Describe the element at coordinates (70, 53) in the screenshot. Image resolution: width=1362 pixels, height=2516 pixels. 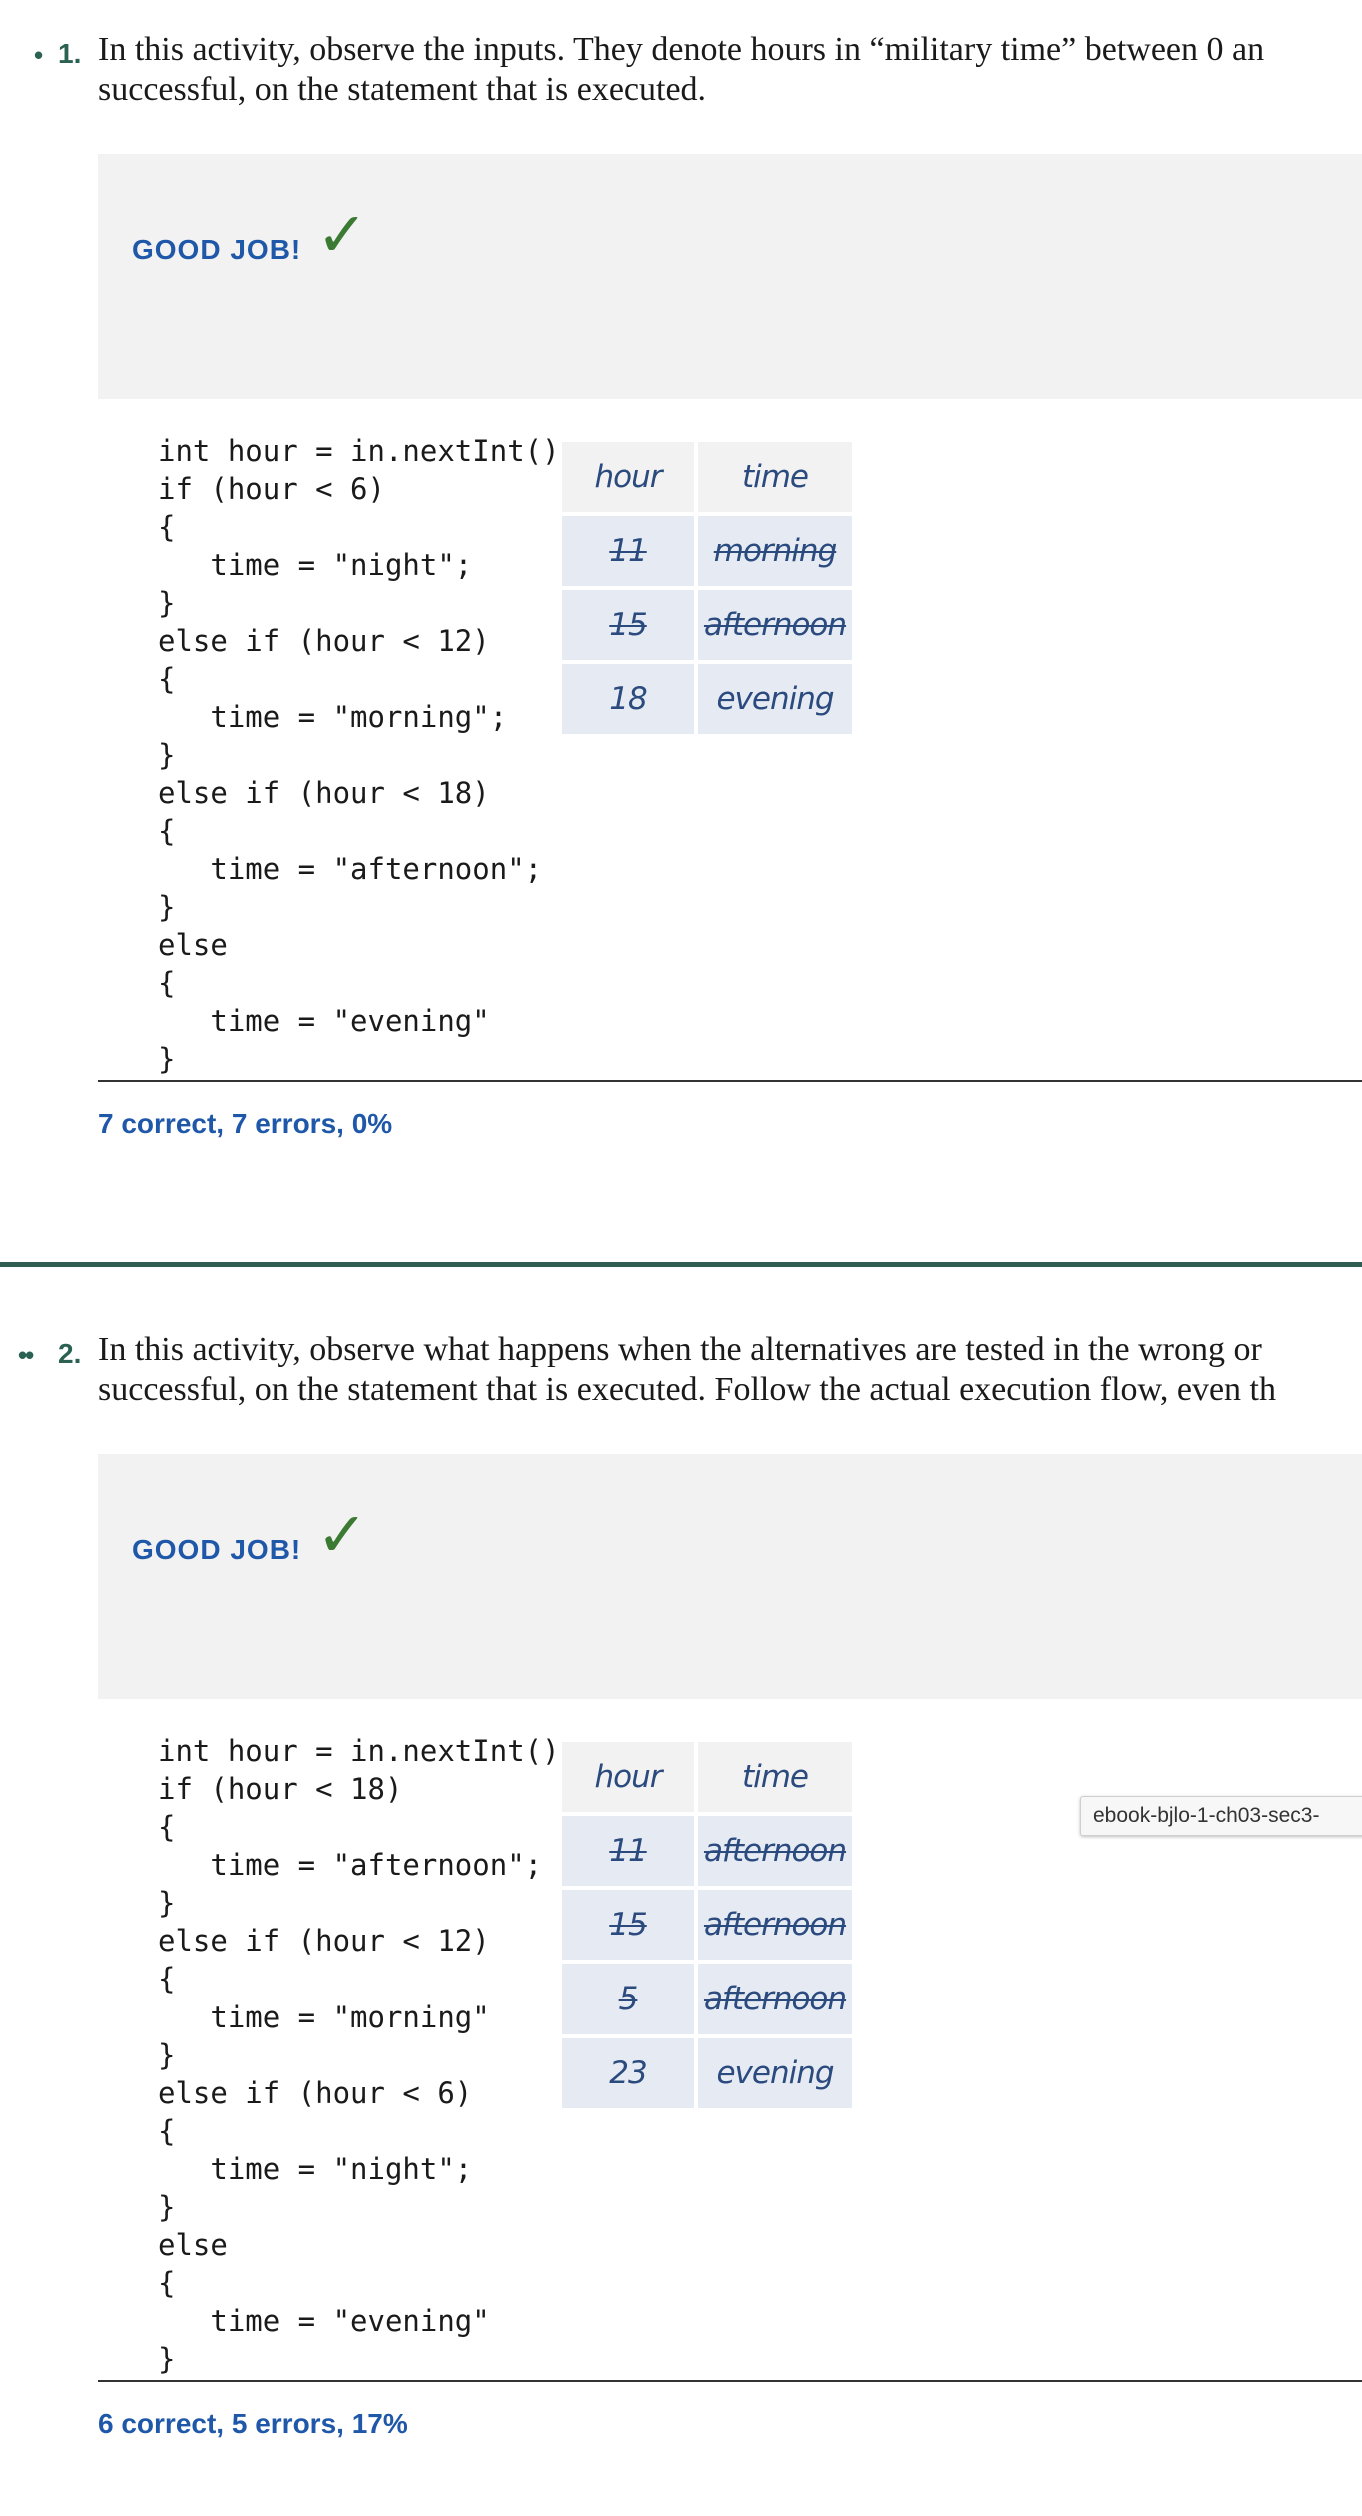
I see `question-number: 1.` at that location.